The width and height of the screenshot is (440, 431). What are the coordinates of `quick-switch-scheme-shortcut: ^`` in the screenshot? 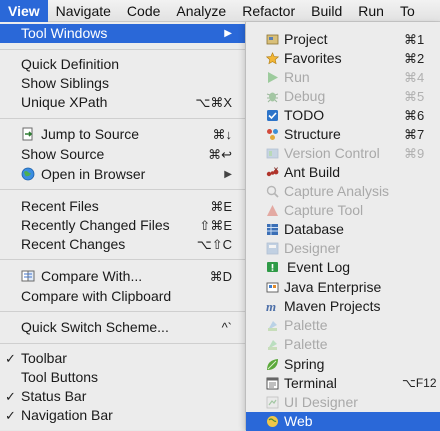 It's located at (226, 327).